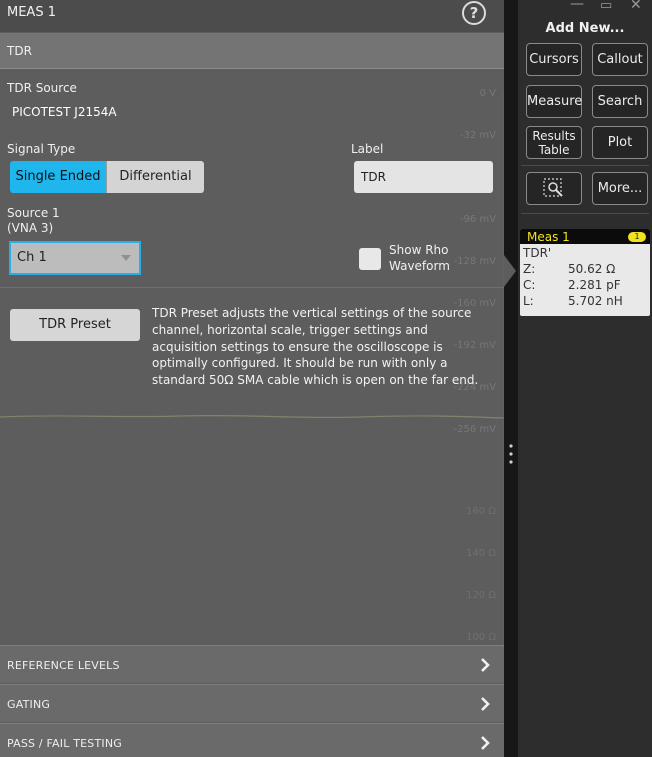  I want to click on ghost-tick-11: 100 Ω, so click(481, 637).